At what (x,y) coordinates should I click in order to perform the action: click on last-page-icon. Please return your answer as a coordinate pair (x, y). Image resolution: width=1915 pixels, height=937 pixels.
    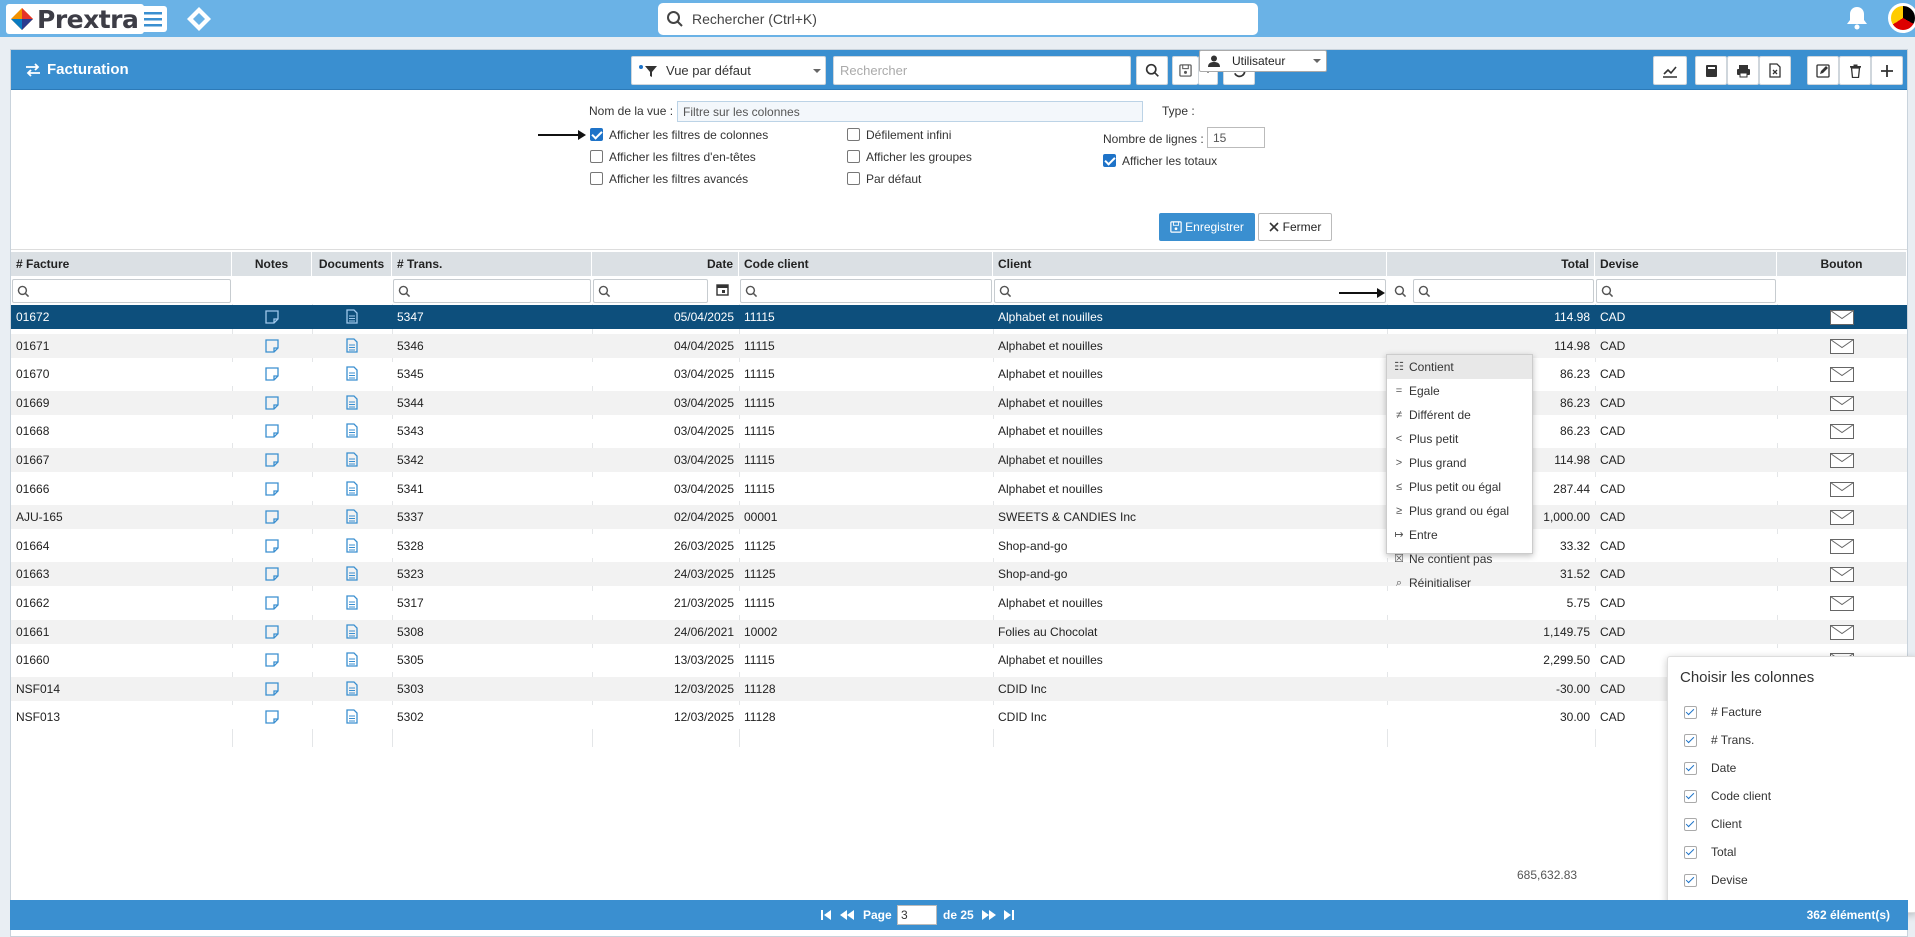
    Looking at the image, I should click on (1009, 915).